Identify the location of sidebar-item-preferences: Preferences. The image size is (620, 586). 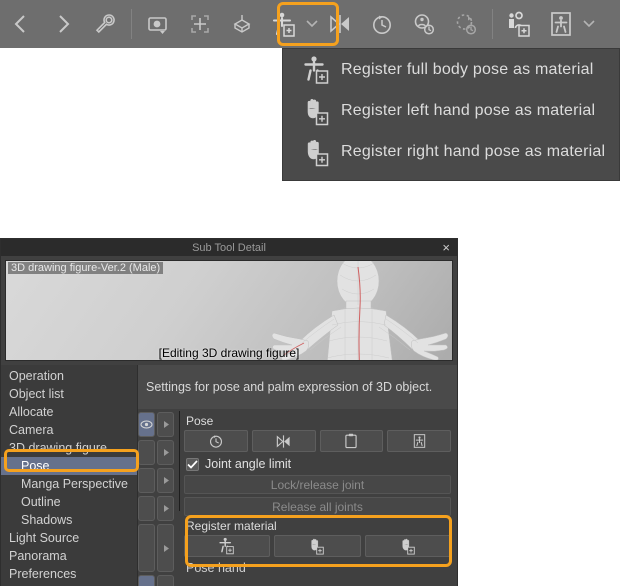
(69, 574).